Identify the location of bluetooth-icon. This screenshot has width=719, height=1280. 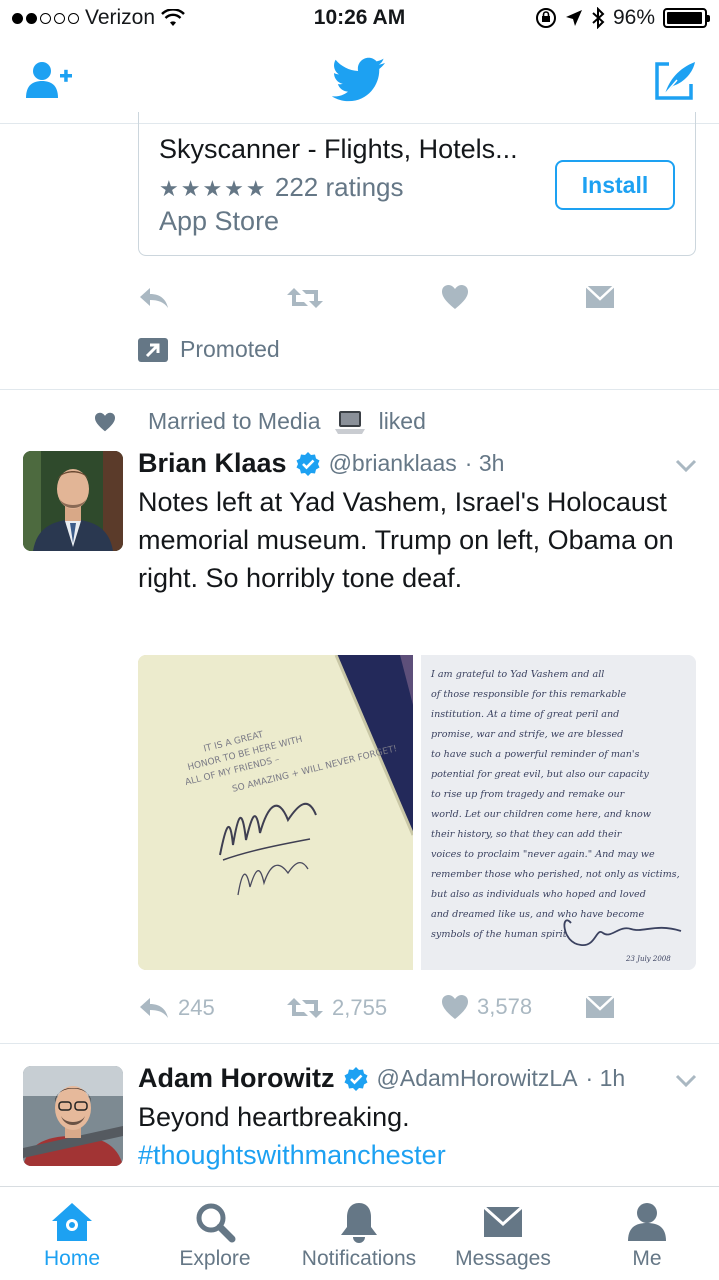
(598, 18).